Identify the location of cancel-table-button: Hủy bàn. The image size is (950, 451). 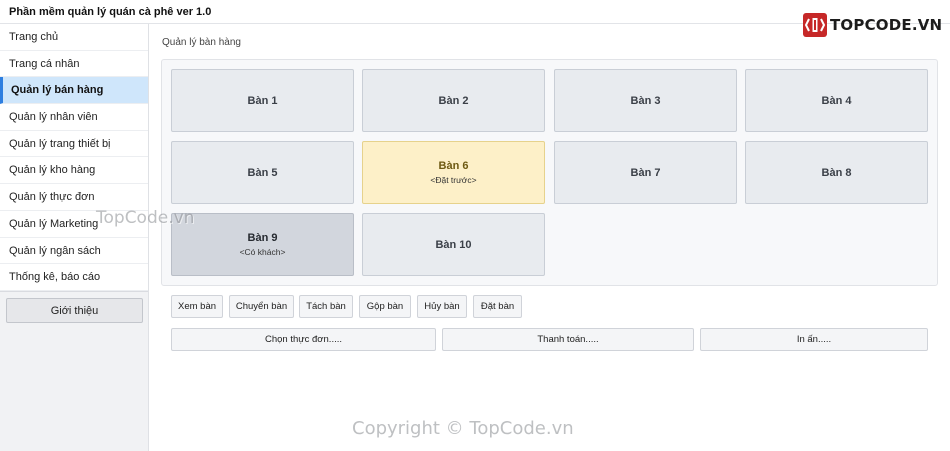
(442, 306).